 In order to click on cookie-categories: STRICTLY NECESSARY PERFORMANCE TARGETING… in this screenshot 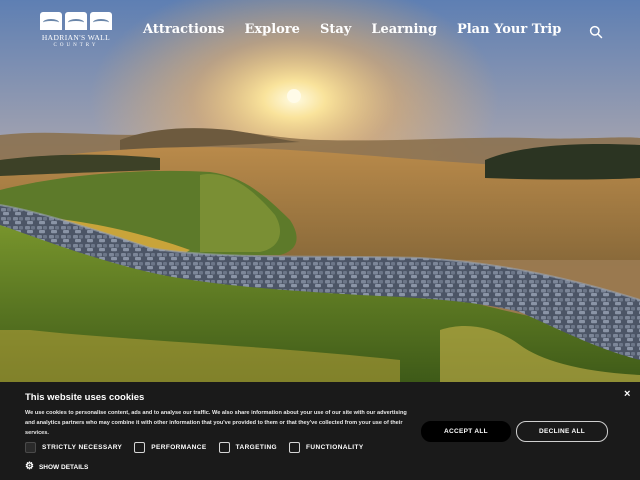, I will do `click(200, 447)`.